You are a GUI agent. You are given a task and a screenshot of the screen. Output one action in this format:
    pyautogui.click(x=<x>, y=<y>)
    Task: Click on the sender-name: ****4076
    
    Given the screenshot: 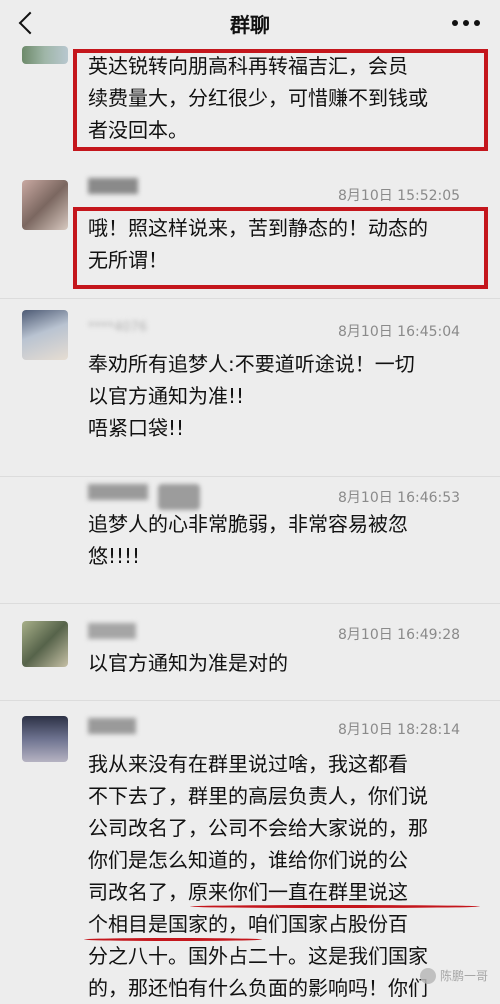 What is the action you would take?
    pyautogui.click(x=118, y=327)
    